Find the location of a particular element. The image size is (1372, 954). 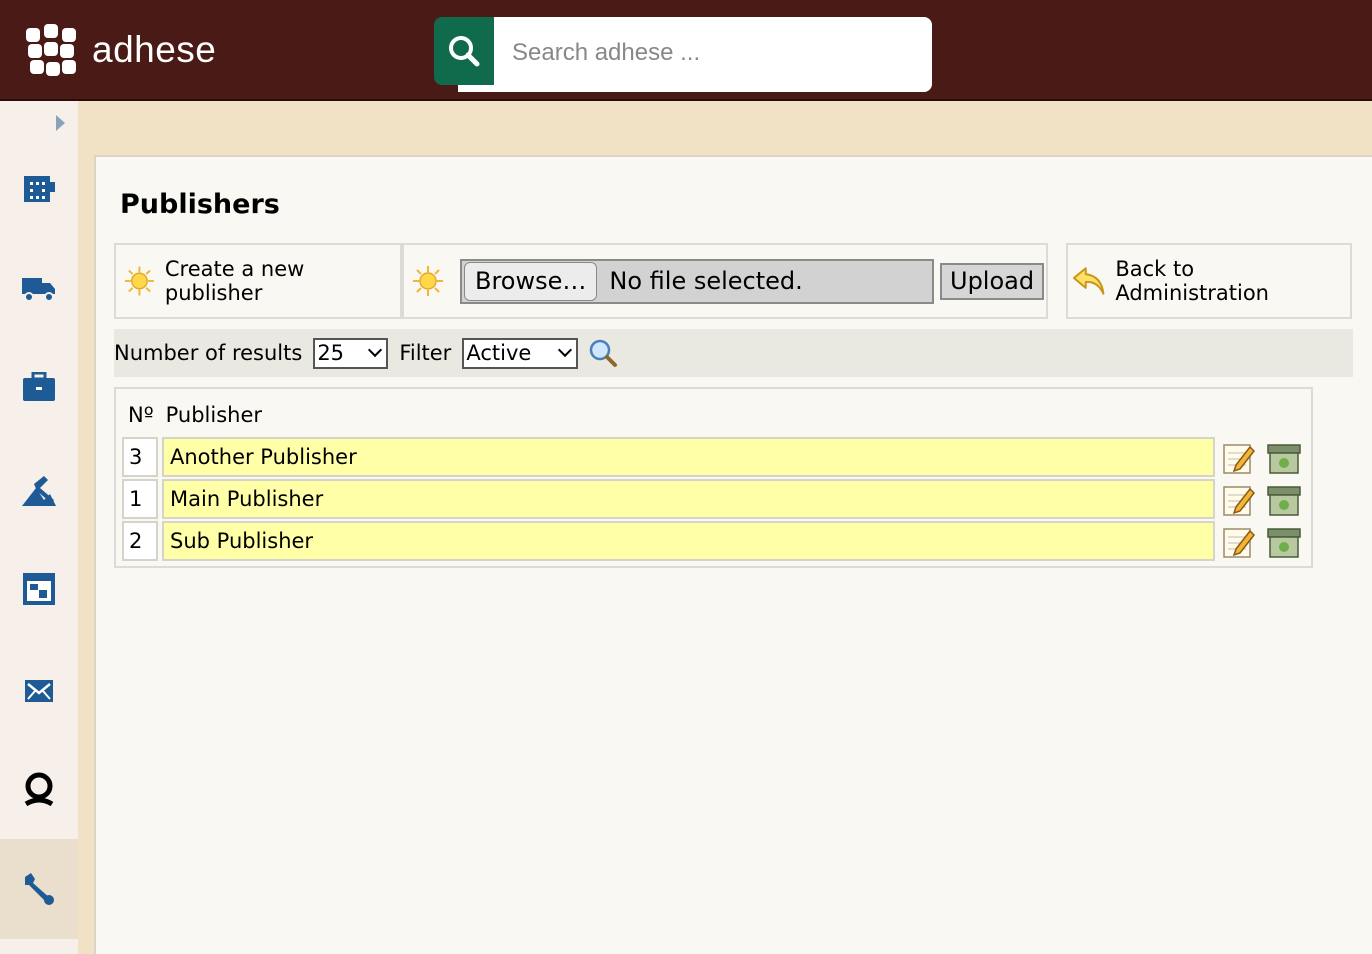

top-bar: adhese is located at coordinates (686, 50).